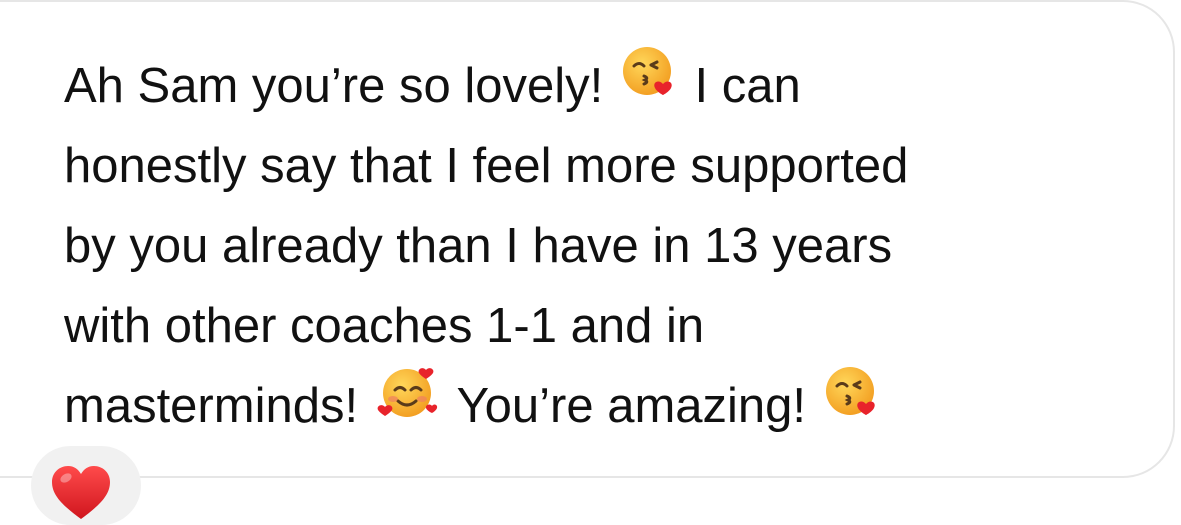  Describe the element at coordinates (747, 86) in the screenshot. I see `message-line-1-end: I can` at that location.